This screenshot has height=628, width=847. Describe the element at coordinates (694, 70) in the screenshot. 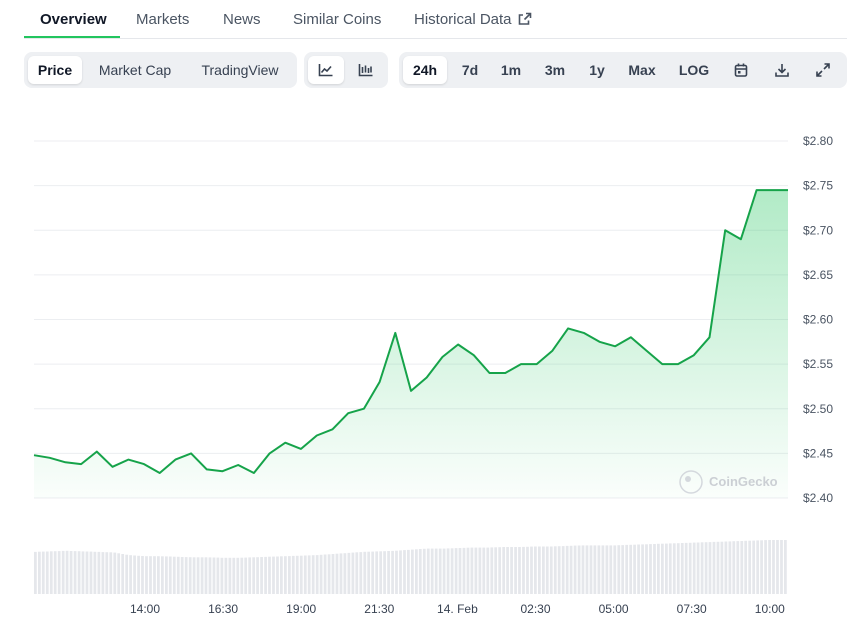

I see `log-scale-toggle: LOG` at that location.